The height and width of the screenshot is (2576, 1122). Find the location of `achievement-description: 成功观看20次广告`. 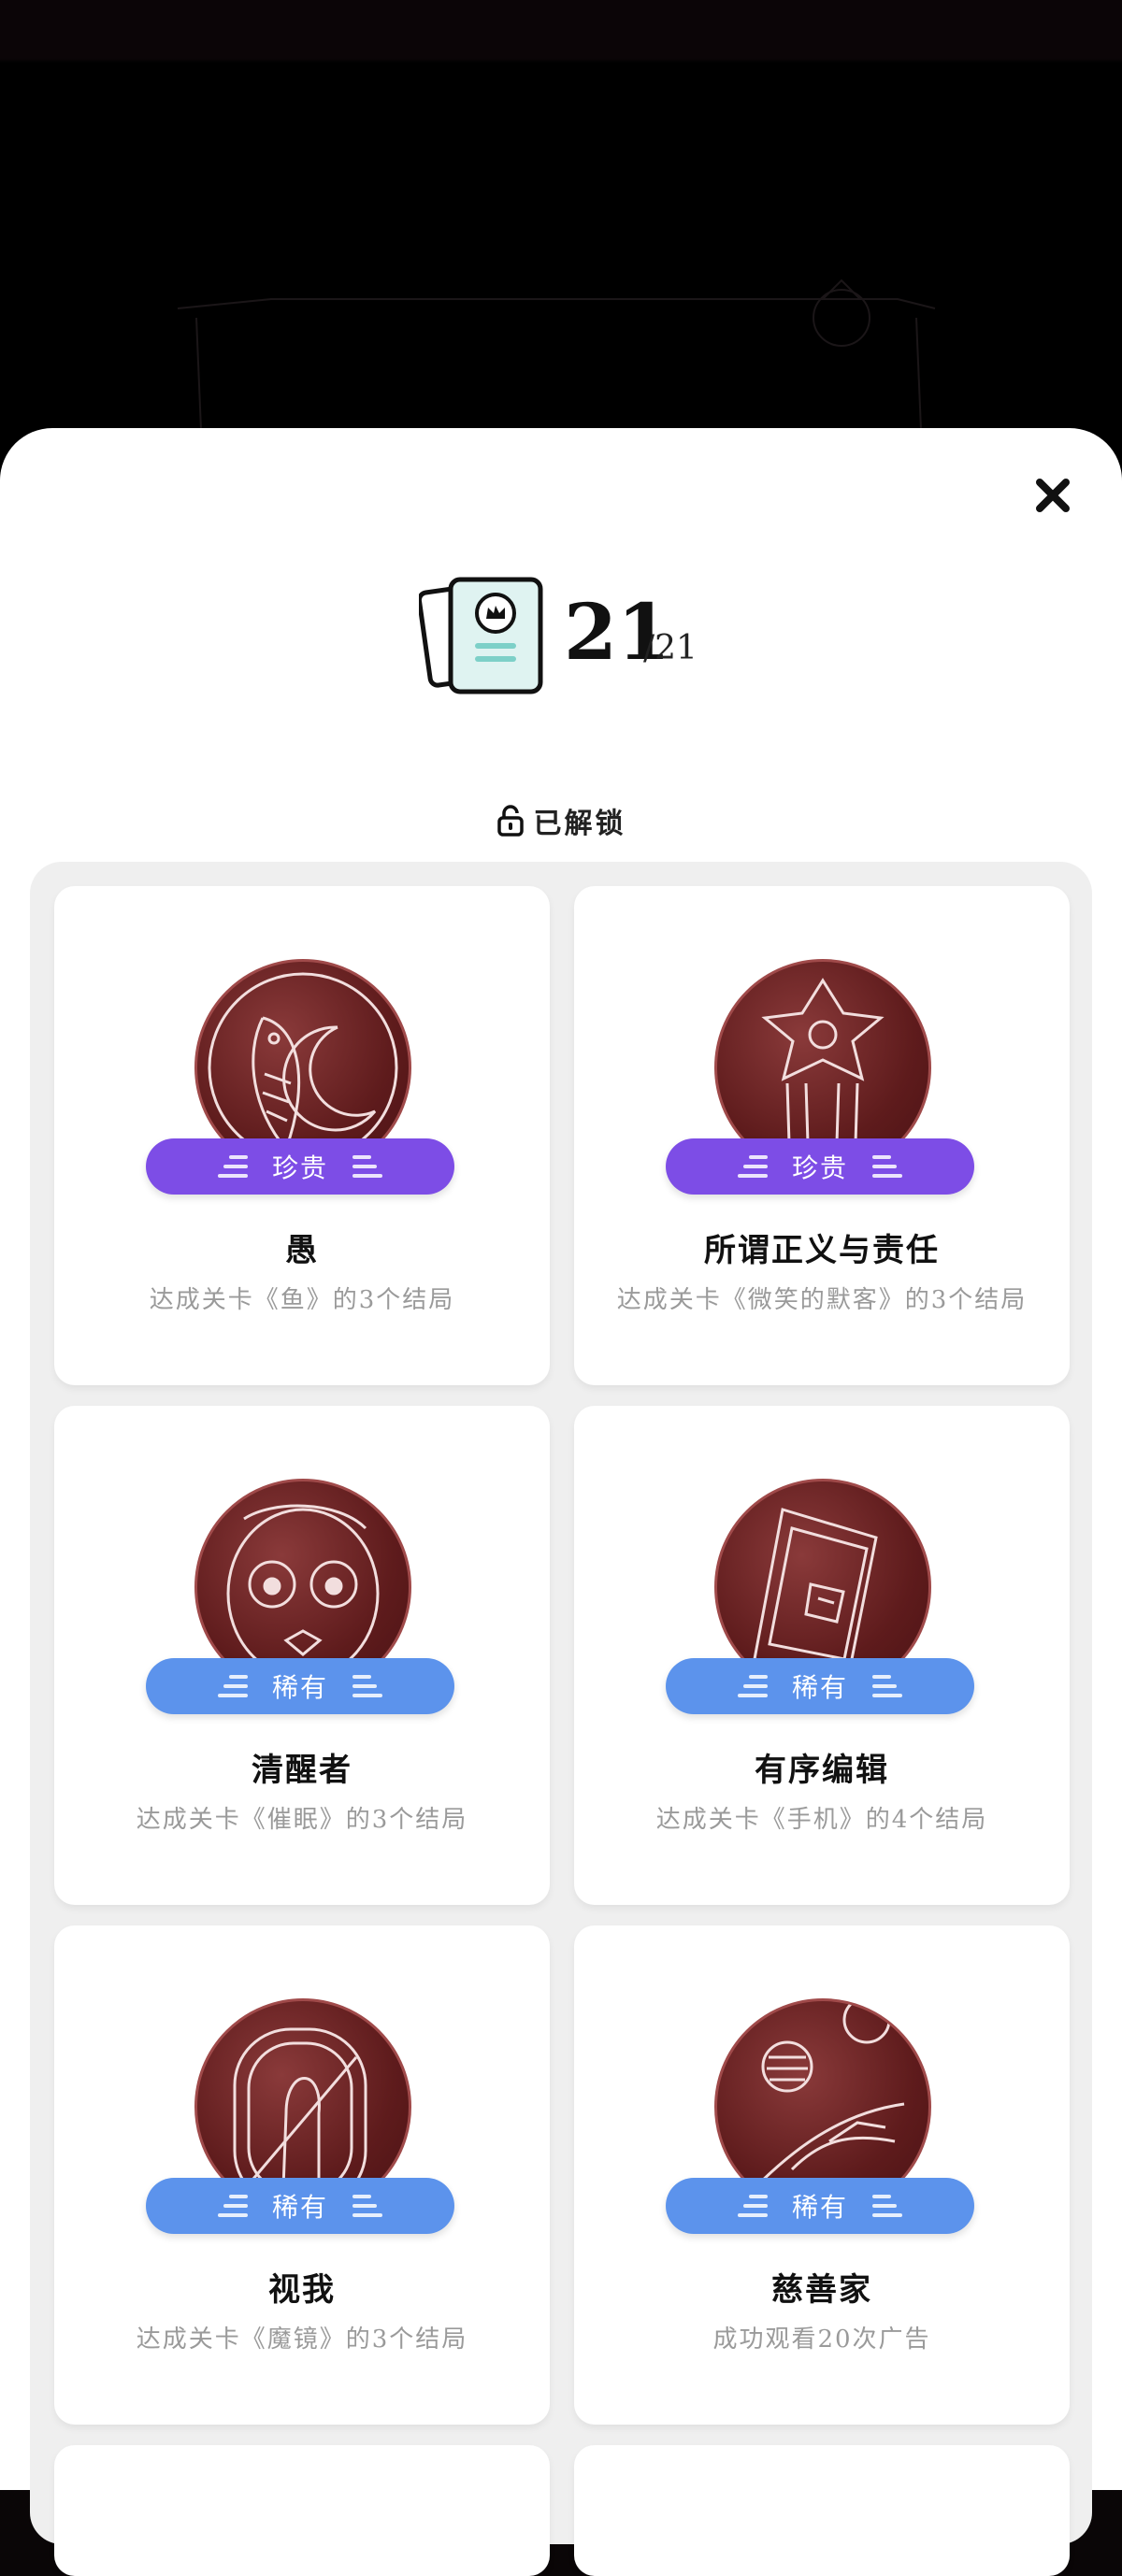

achievement-description: 成功观看20次广告 is located at coordinates (822, 2340).